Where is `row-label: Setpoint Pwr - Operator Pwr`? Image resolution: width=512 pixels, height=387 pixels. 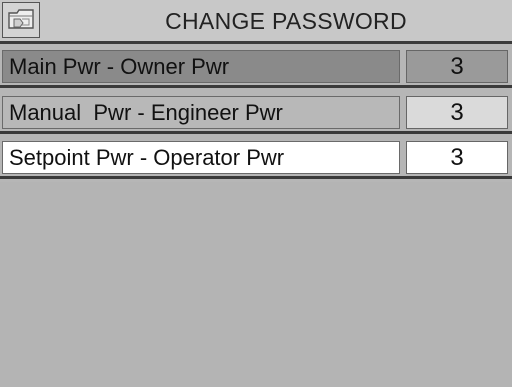
row-label: Setpoint Pwr - Operator Pwr is located at coordinates (201, 157).